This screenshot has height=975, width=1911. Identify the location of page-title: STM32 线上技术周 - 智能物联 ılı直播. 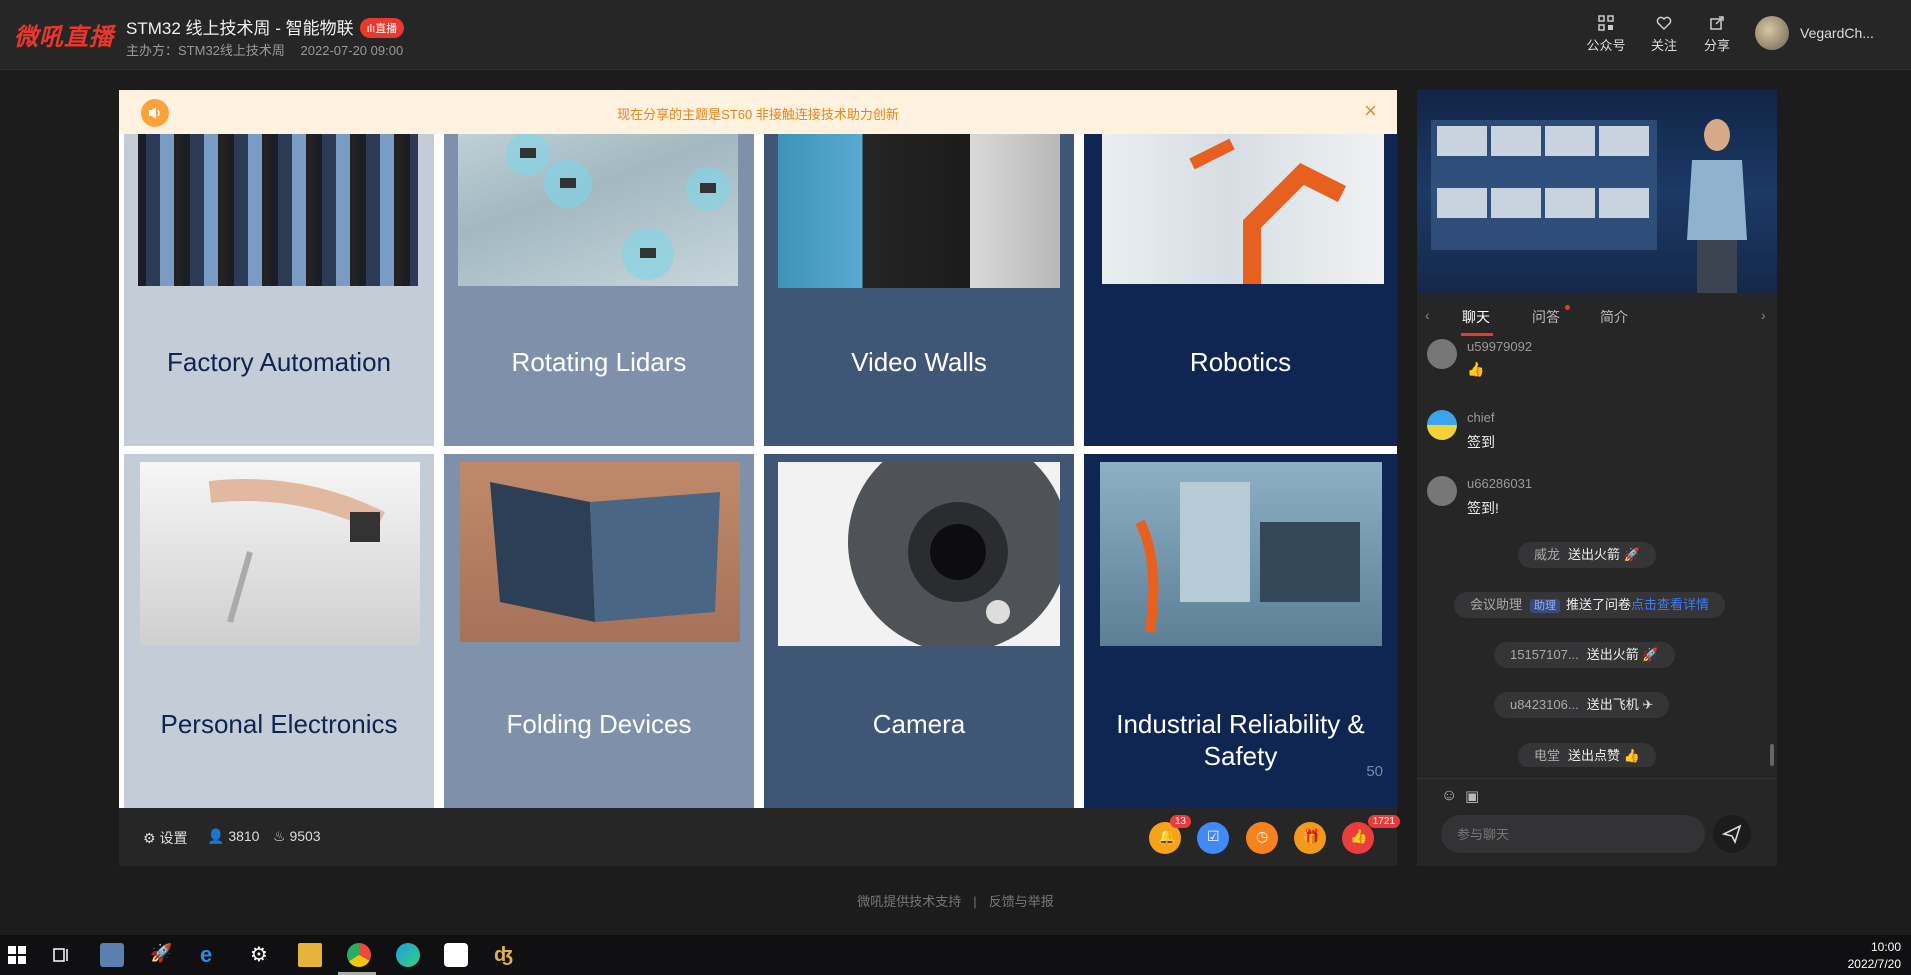
(265, 26).